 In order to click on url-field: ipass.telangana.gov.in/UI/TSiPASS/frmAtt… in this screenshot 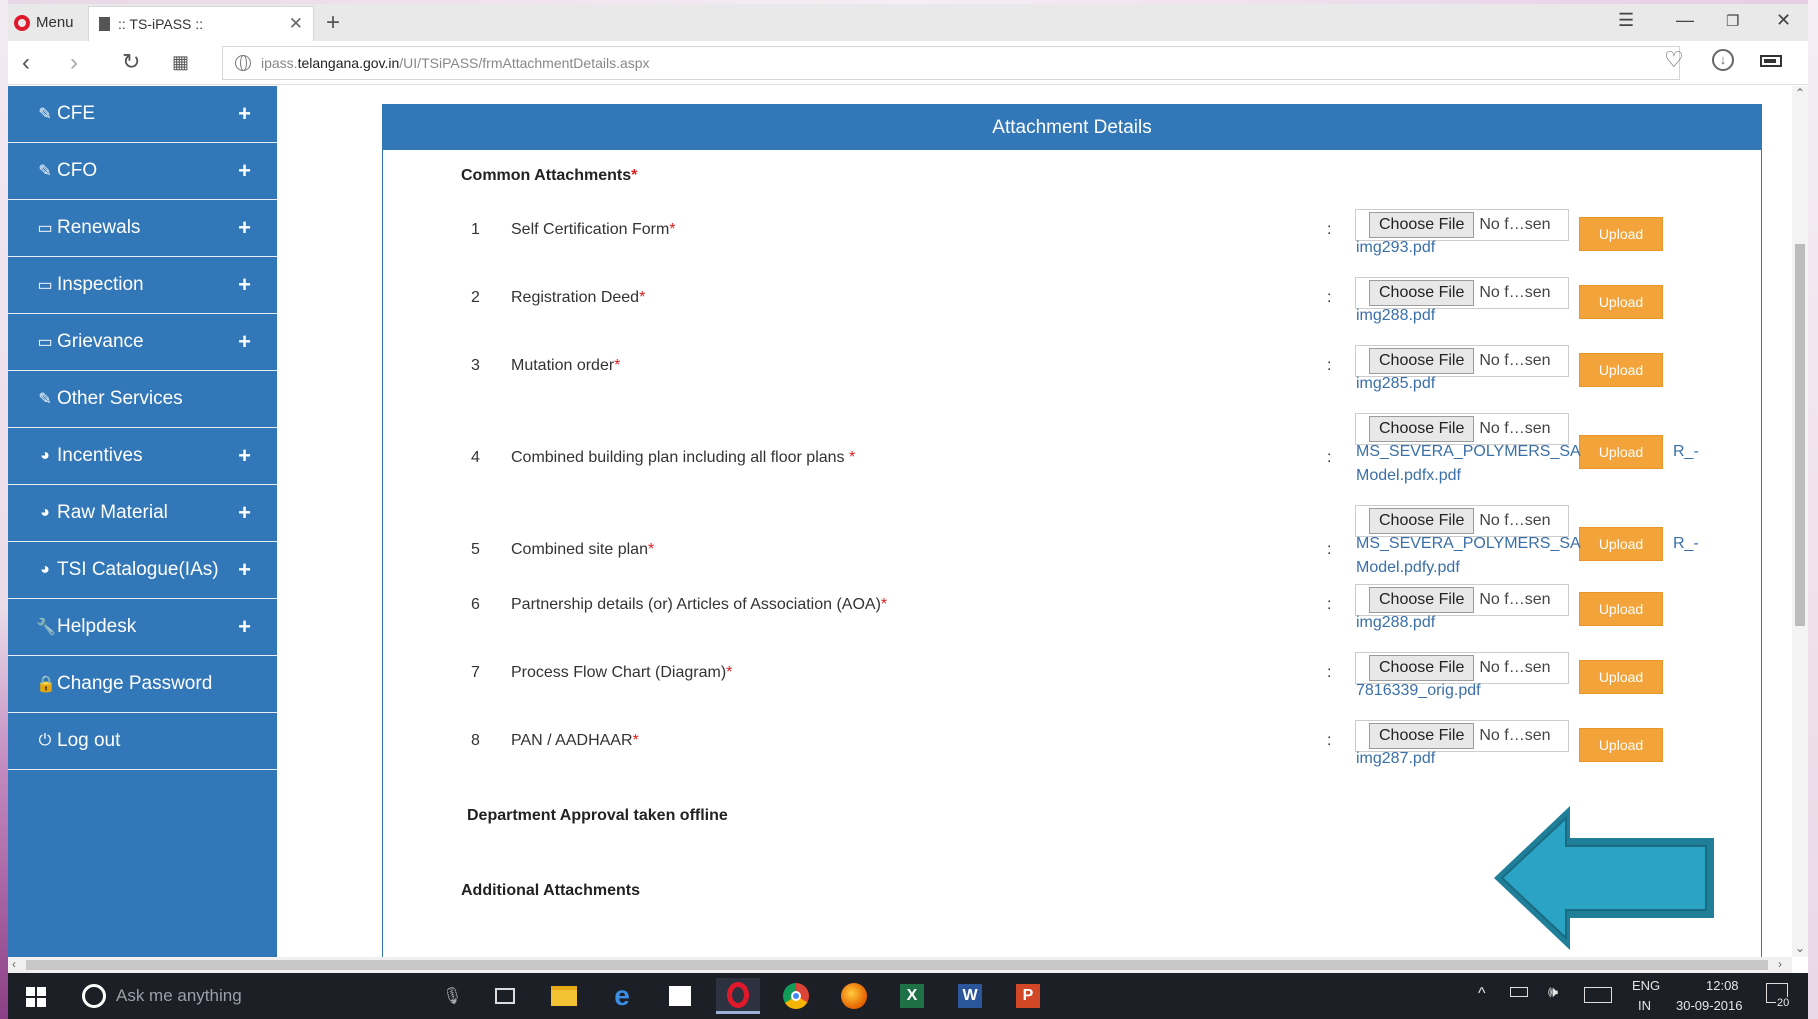, I will do `click(951, 63)`.